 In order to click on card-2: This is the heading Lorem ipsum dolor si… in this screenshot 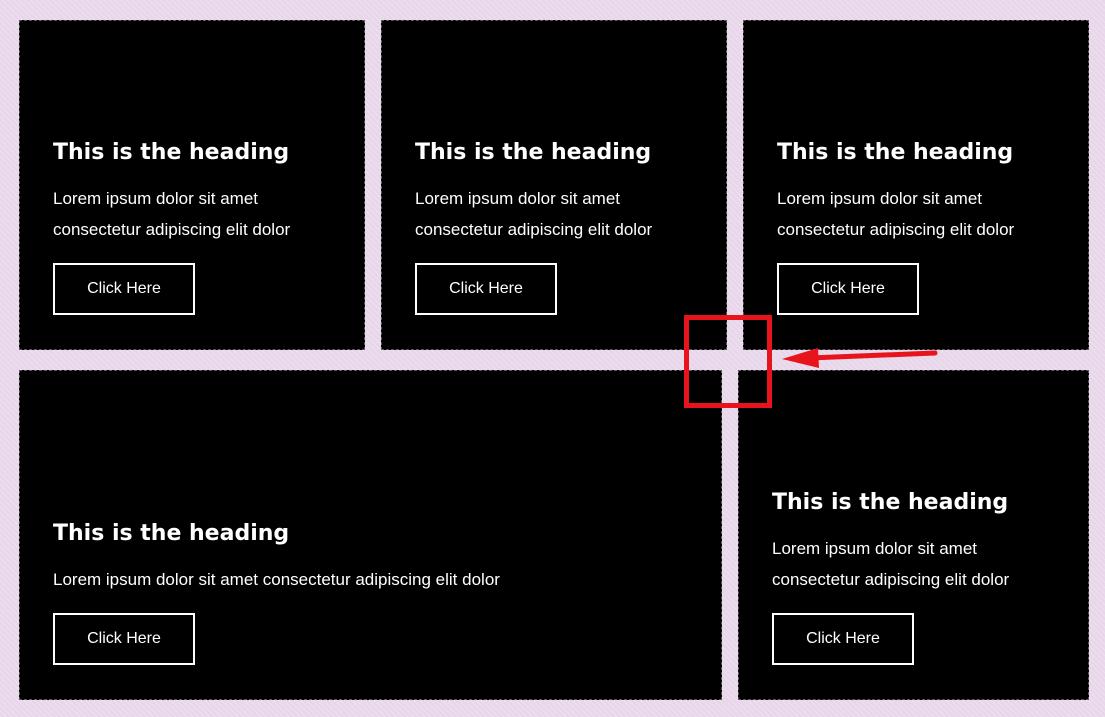, I will do `click(554, 185)`.